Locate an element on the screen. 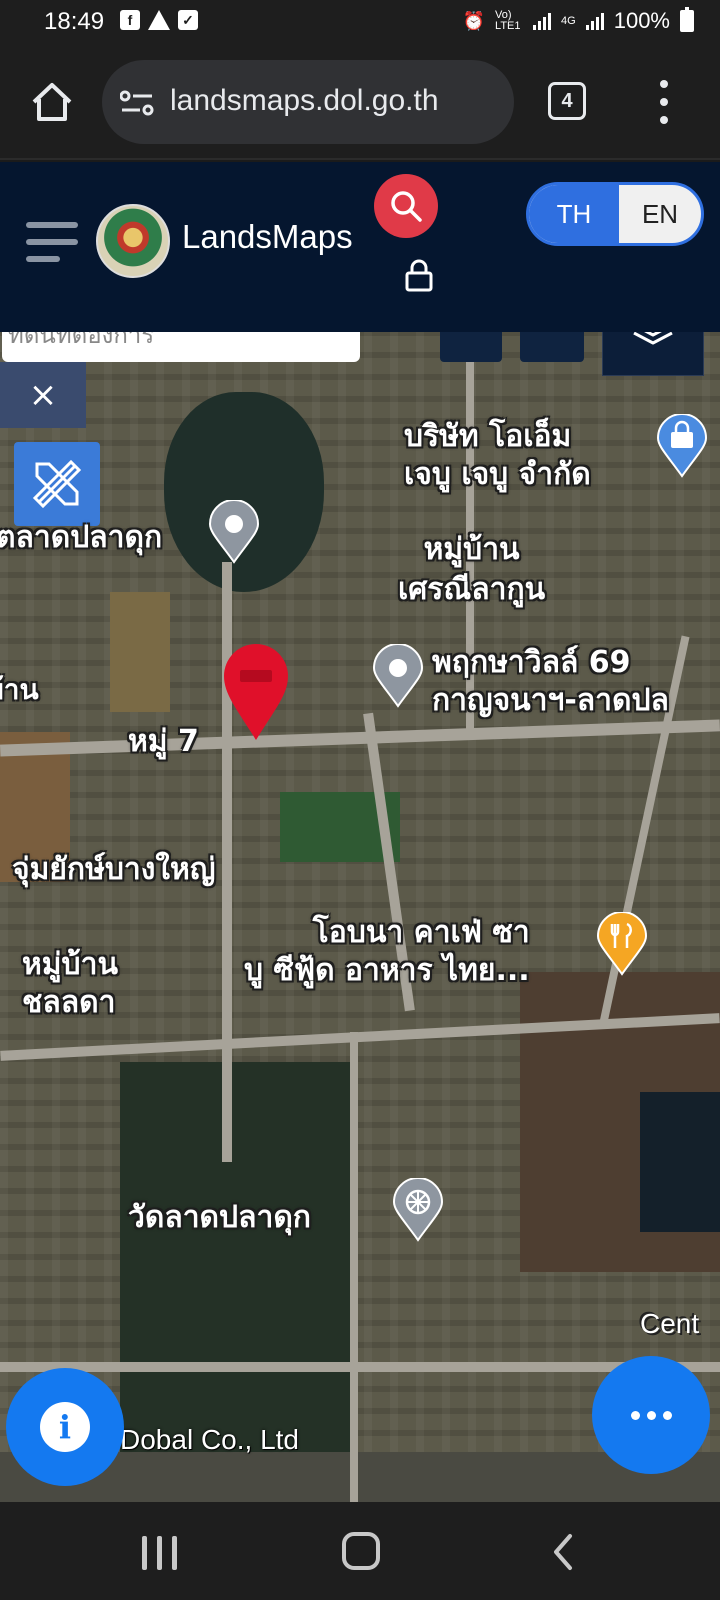  search-button is located at coordinates (406, 206).